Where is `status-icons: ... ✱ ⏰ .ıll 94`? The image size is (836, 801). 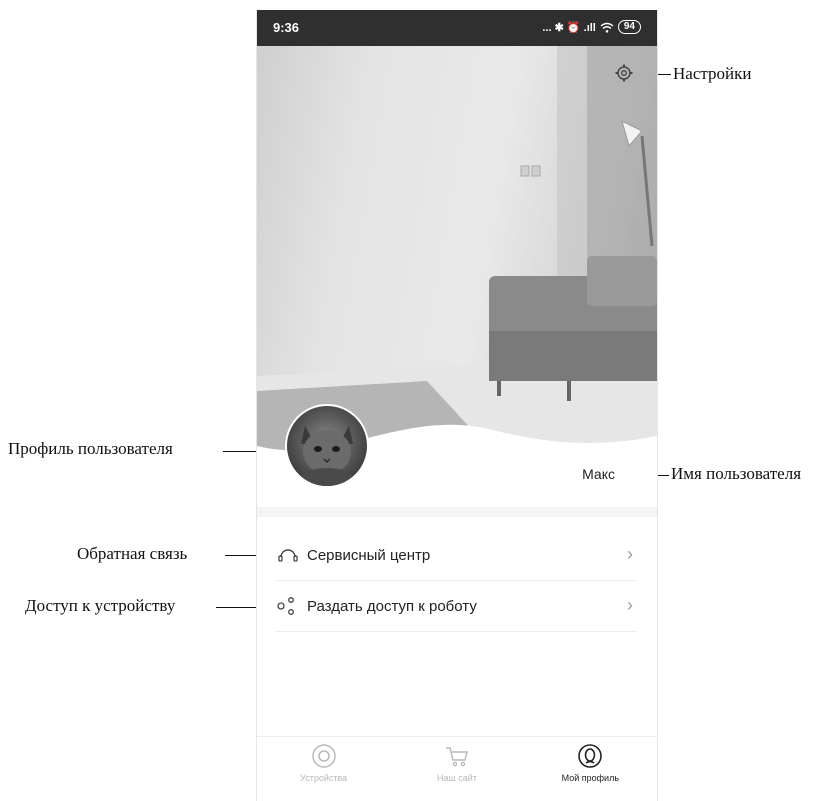 status-icons: ... ✱ ⏰ .ıll 94 is located at coordinates (591, 27).